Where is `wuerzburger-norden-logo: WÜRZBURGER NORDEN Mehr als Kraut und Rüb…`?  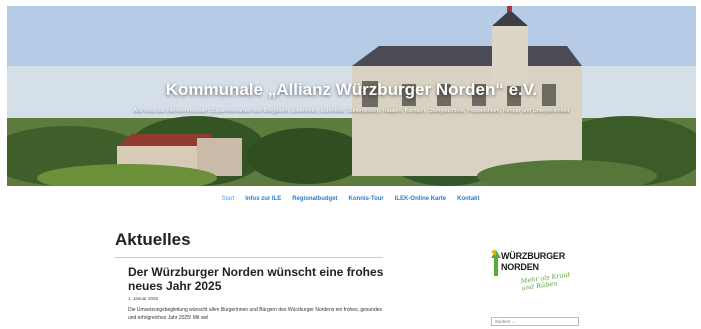
wuerzburger-norden-logo: WÜRZBURGER NORDEN Mehr als Kraut und Rüb… is located at coordinates (539, 275).